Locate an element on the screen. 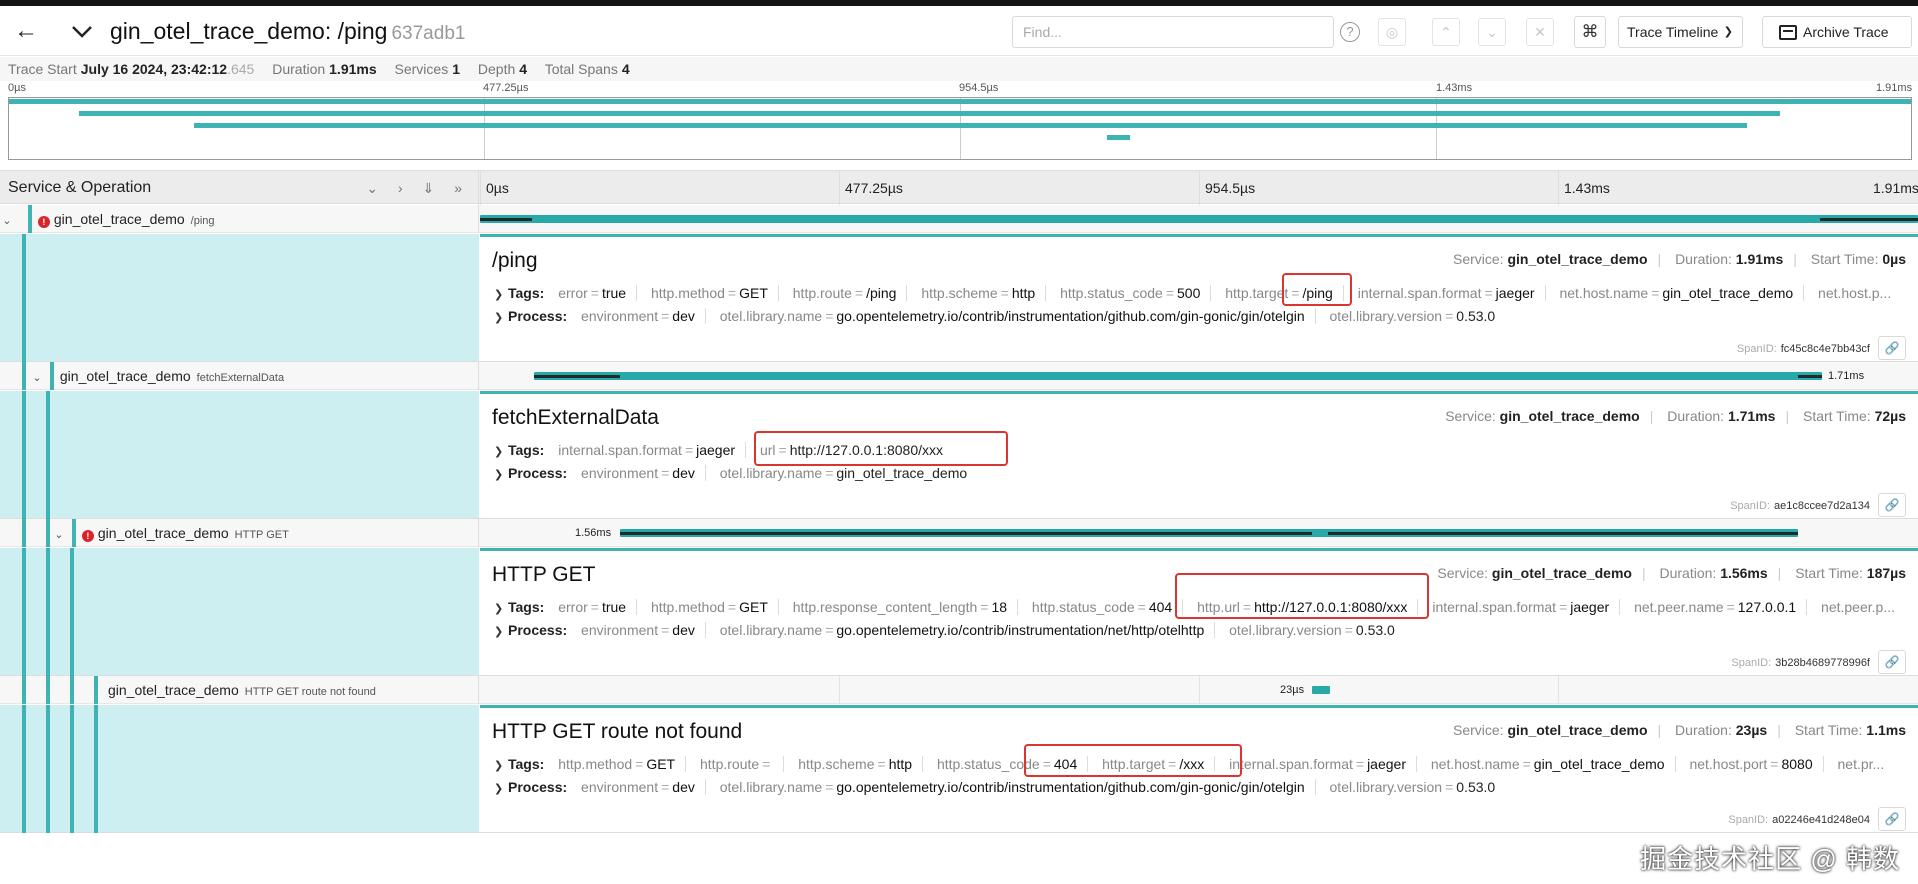 This screenshot has width=1918, height=884. span-name-cell: ⌄ gin_otel_trace_demo fetchExternalData is located at coordinates (239, 376).